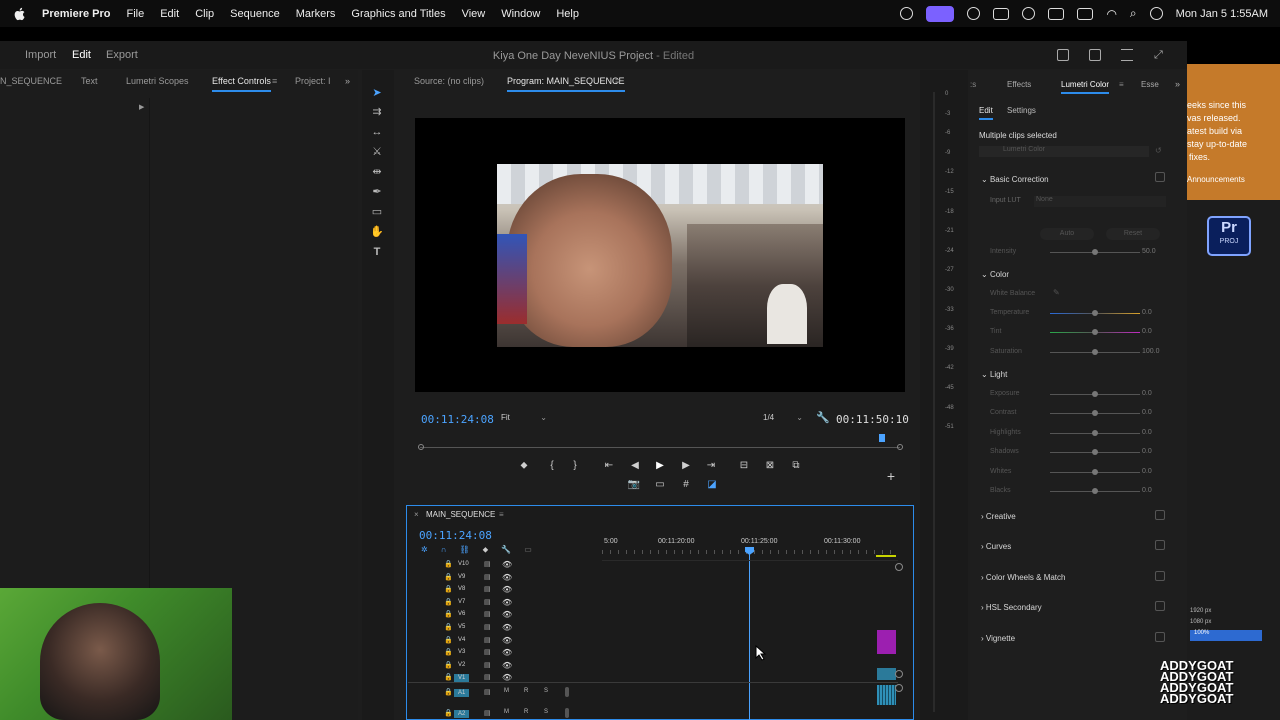  Describe the element at coordinates (377, 152) in the screenshot. I see `razor-tool-icon: ⚔` at that location.